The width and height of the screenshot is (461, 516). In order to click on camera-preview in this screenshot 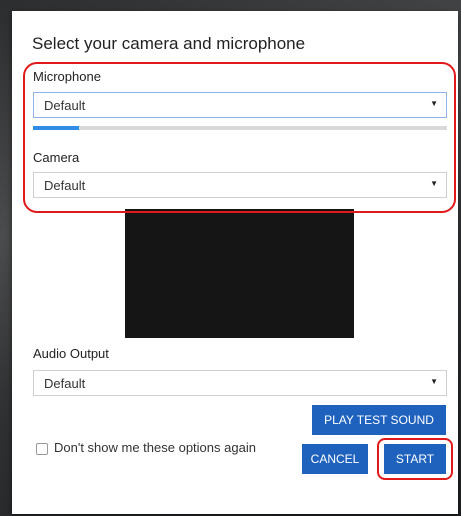, I will do `click(239, 273)`.